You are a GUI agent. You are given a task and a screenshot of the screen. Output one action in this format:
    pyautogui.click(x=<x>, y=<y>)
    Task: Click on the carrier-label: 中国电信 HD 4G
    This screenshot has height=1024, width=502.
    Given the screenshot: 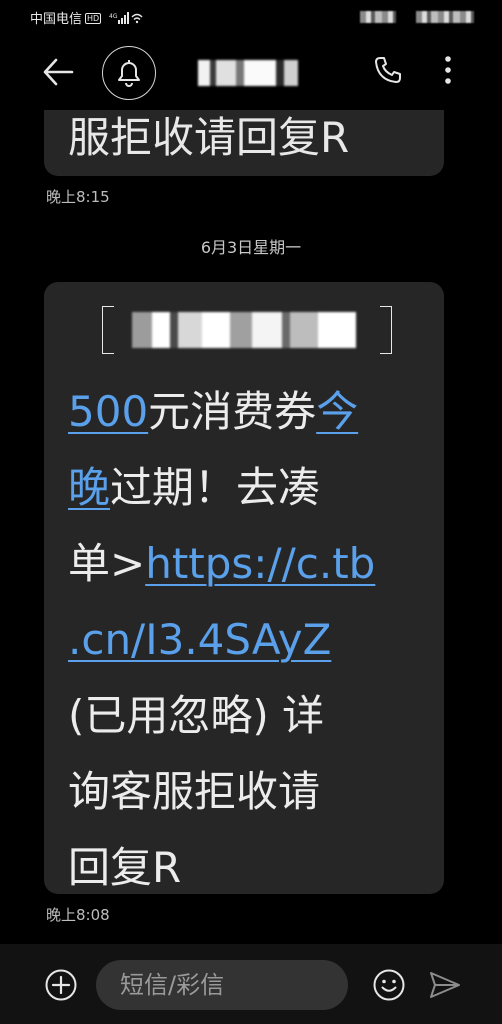 What is the action you would take?
    pyautogui.click(x=86, y=18)
    